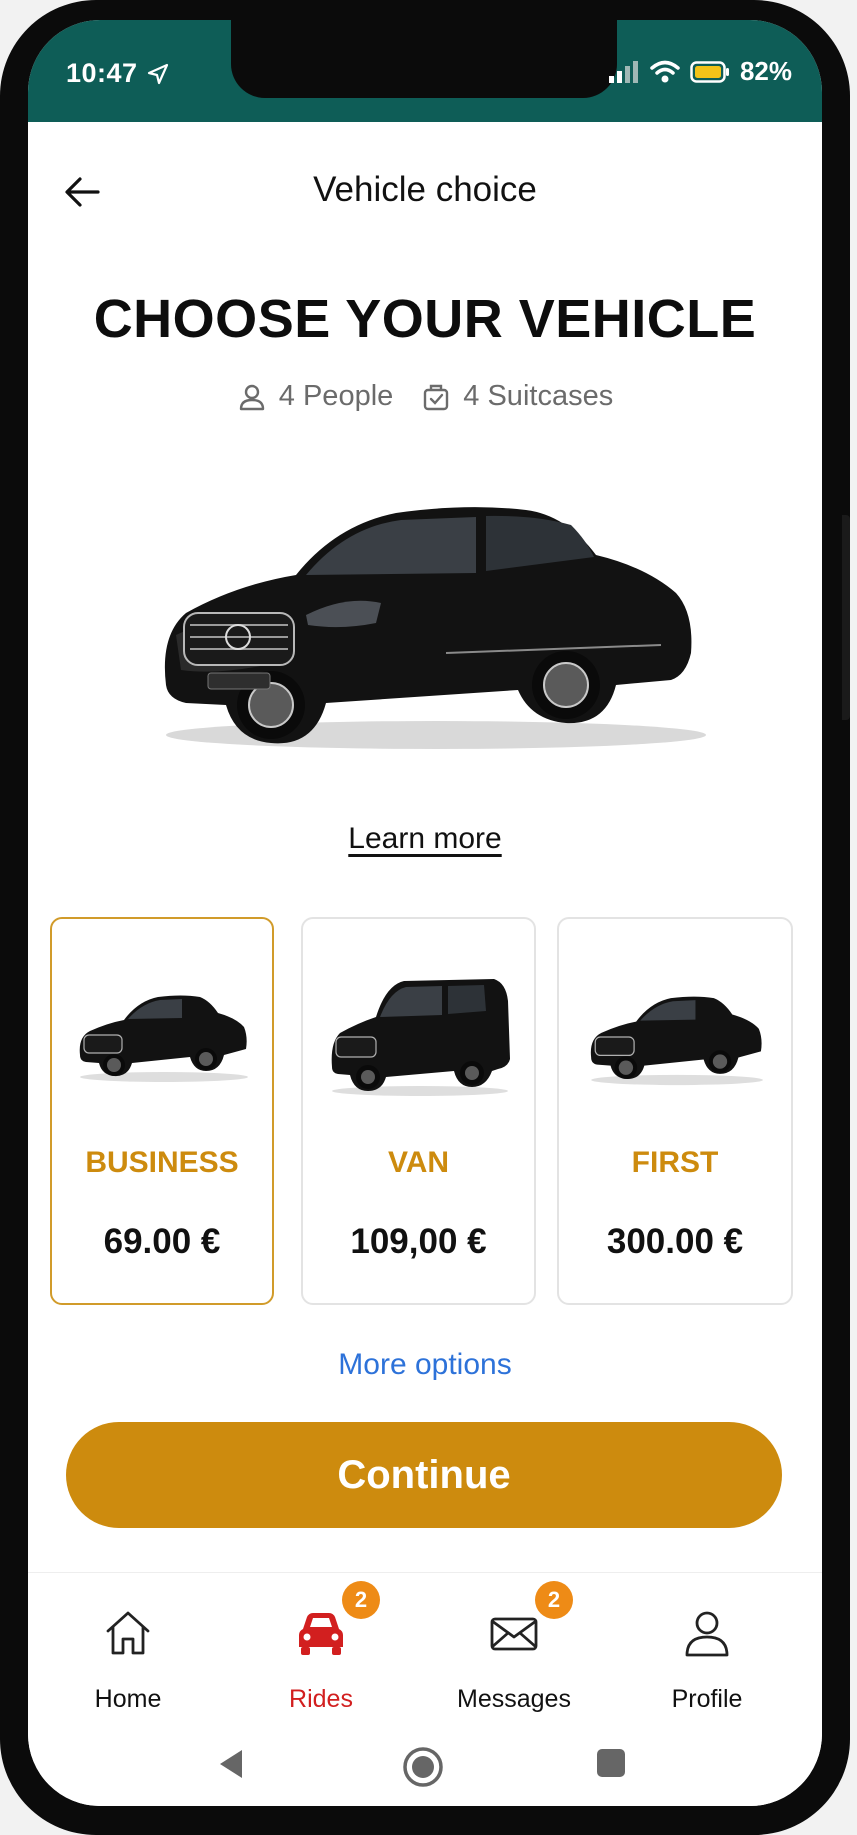  Describe the element at coordinates (418, 1162) in the screenshot. I see `vehicle-category: VAN` at that location.